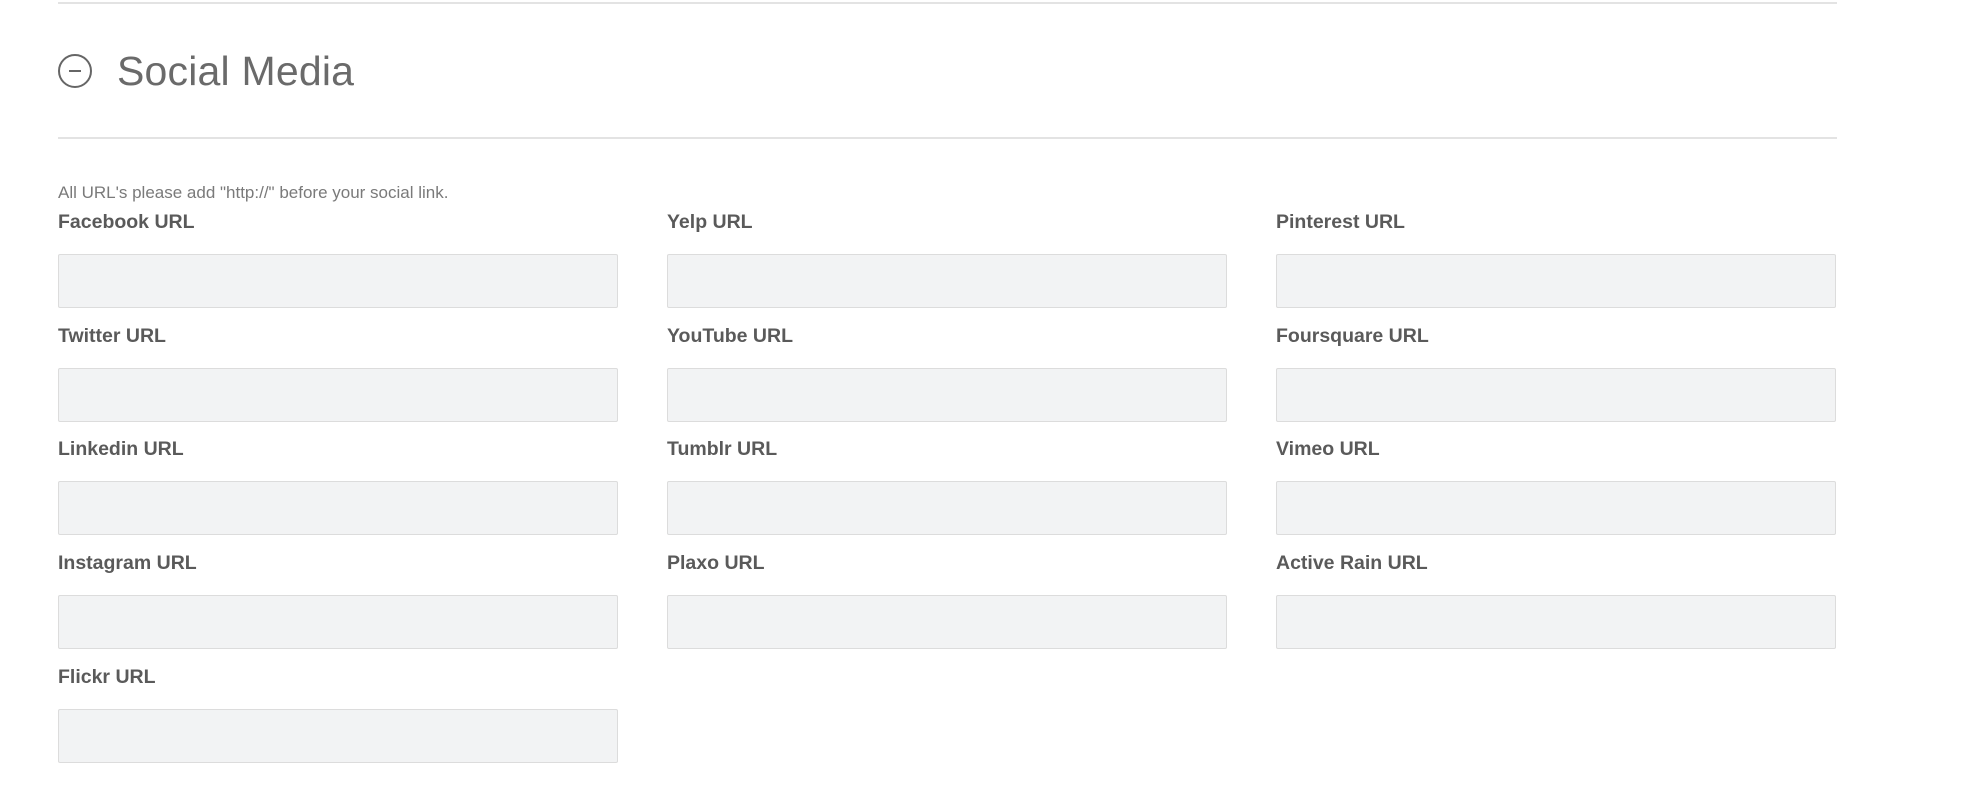  What do you see at coordinates (1556, 622) in the screenshot?
I see `active-rain-url-input` at bounding box center [1556, 622].